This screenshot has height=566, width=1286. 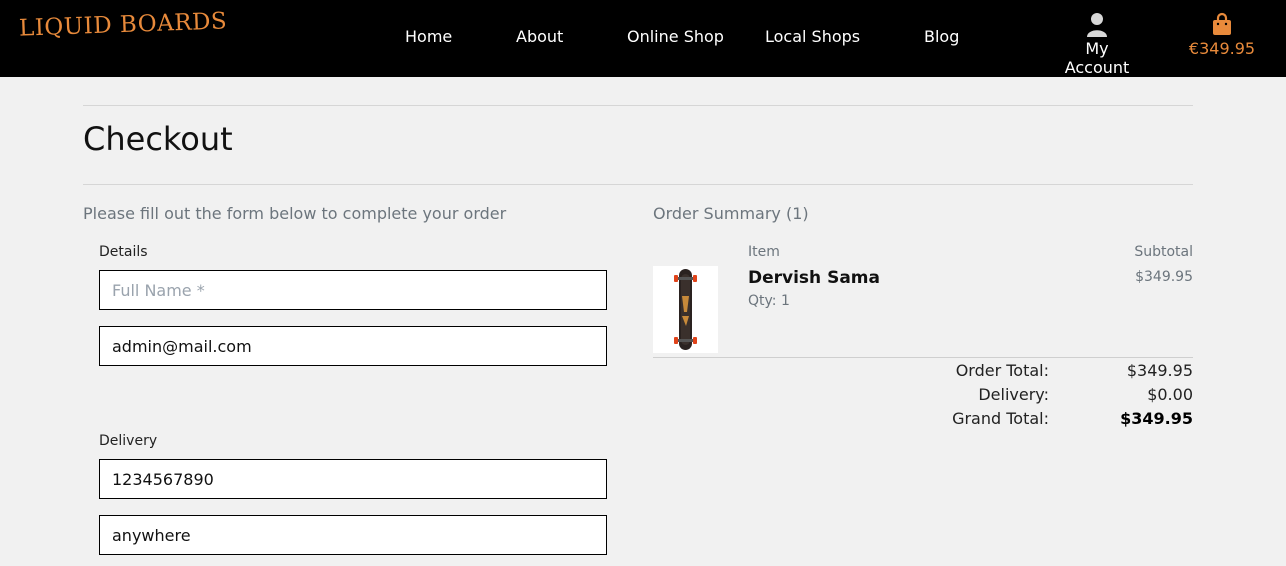 I want to click on nav-link-home: Home, so click(x=428, y=36).